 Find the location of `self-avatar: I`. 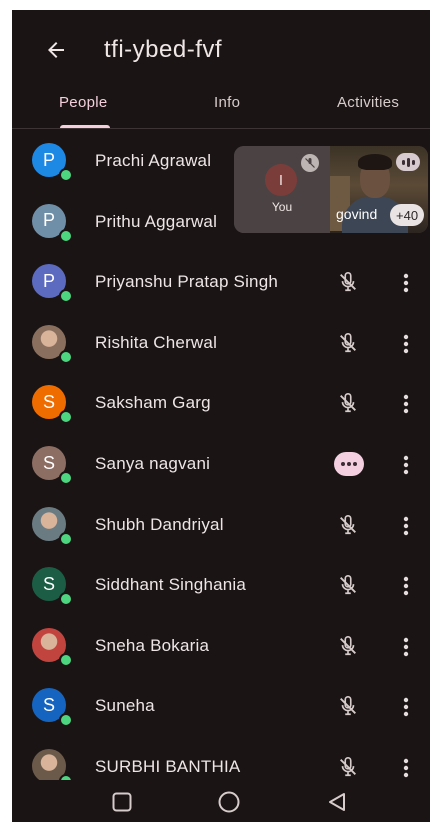

self-avatar: I is located at coordinates (281, 180).